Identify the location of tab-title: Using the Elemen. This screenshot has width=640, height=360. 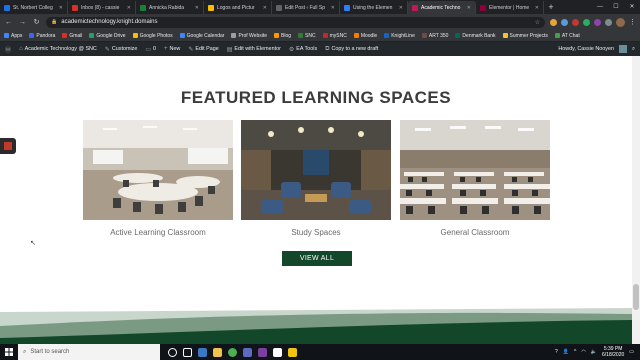
(373, 7).